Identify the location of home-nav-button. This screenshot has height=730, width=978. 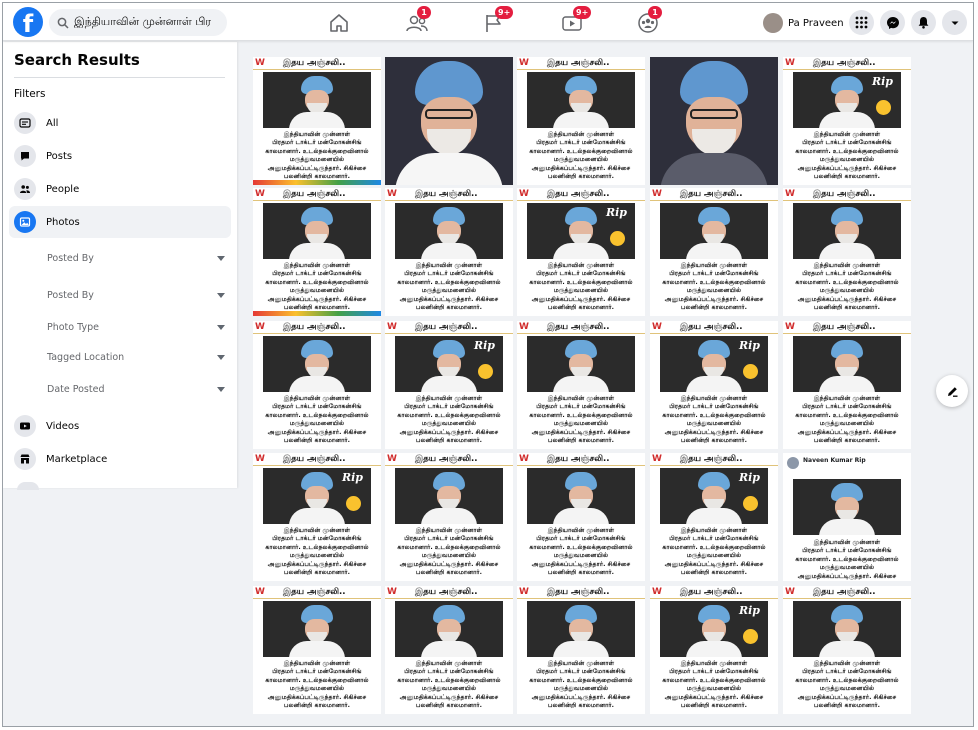
(339, 23).